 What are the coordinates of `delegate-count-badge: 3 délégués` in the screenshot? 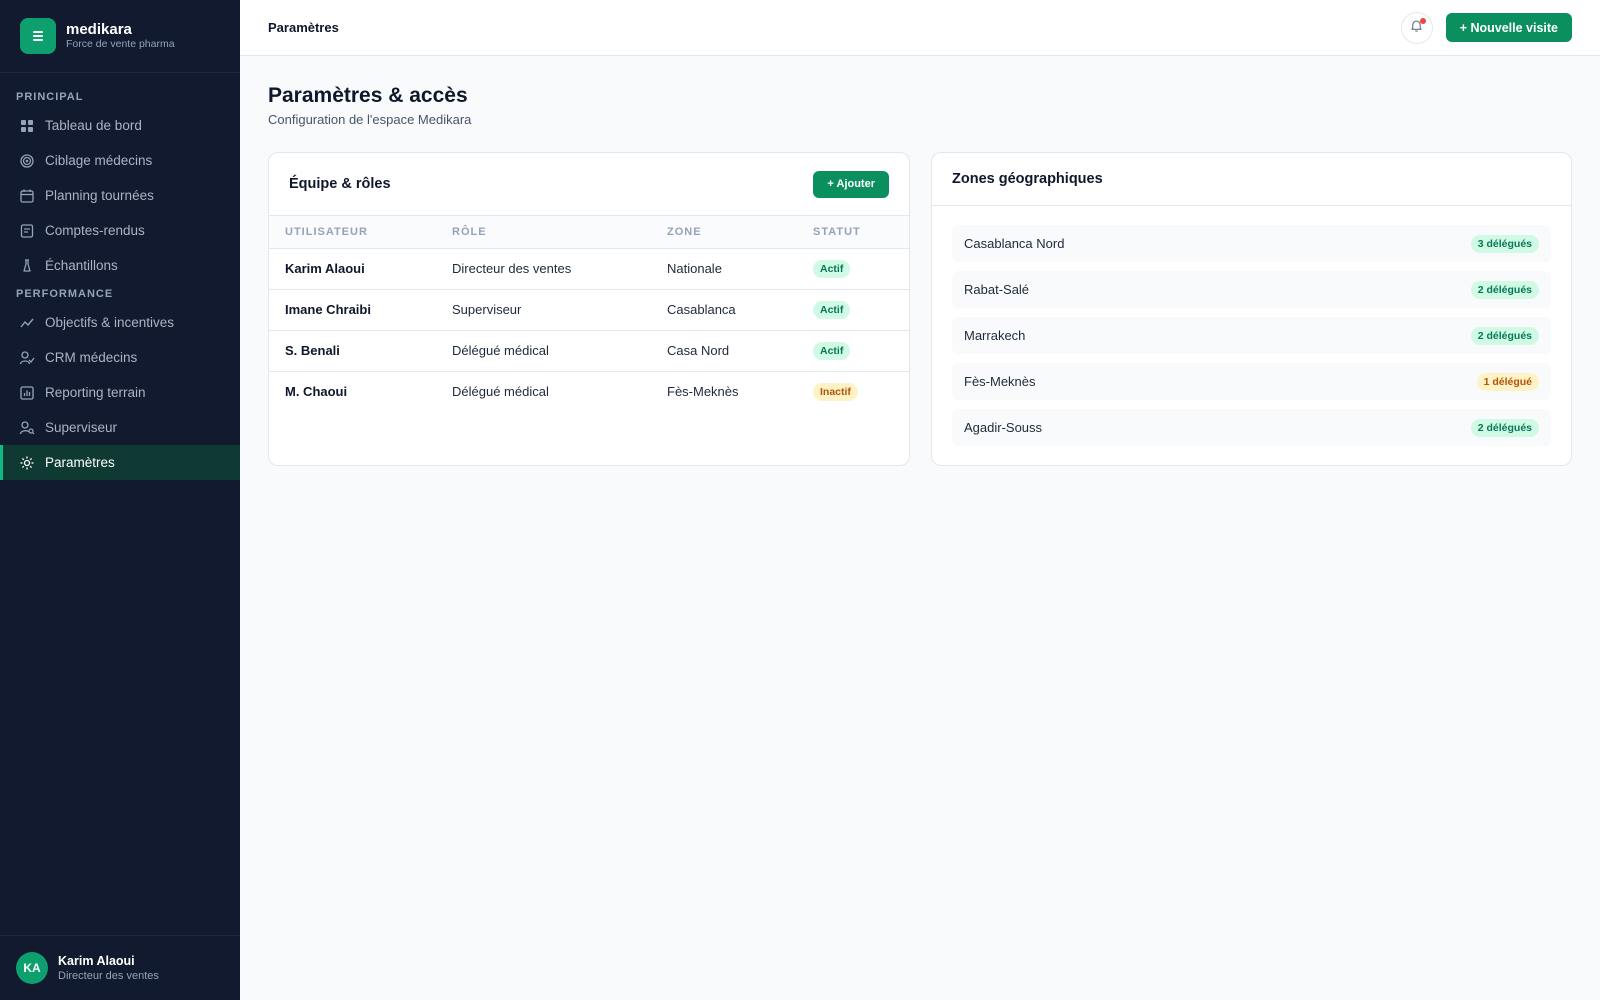 It's located at (1504, 243).